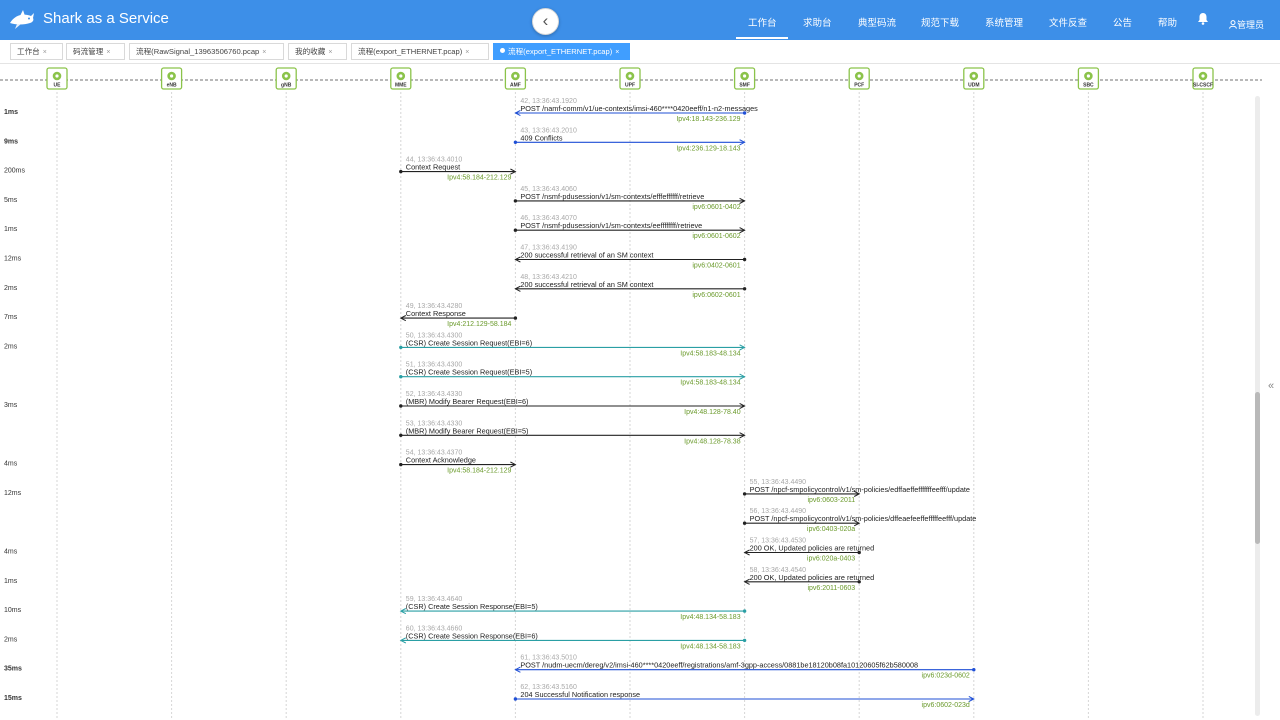 This screenshot has height=720, width=1280. Describe the element at coordinates (812, 548) in the screenshot. I see `message-text: 200 OK, Updated policies are returned` at that location.